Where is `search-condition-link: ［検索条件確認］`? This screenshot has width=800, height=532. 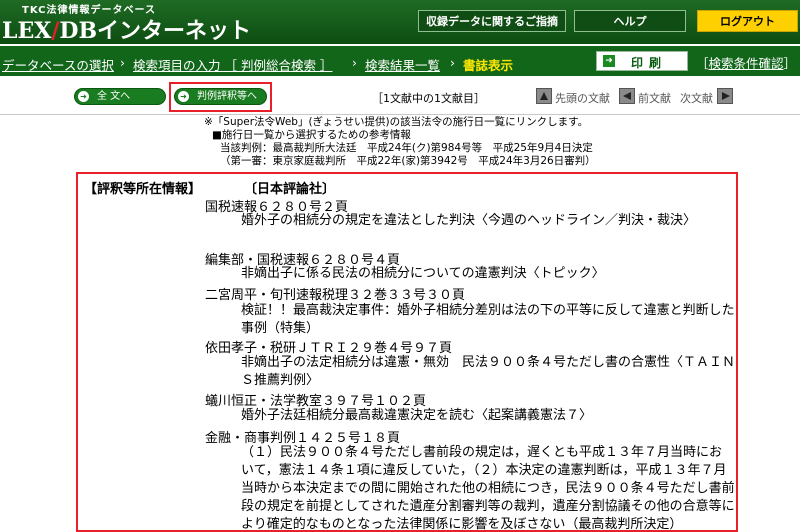
search-condition-link: ［検索条件確認］ is located at coordinates (746, 62).